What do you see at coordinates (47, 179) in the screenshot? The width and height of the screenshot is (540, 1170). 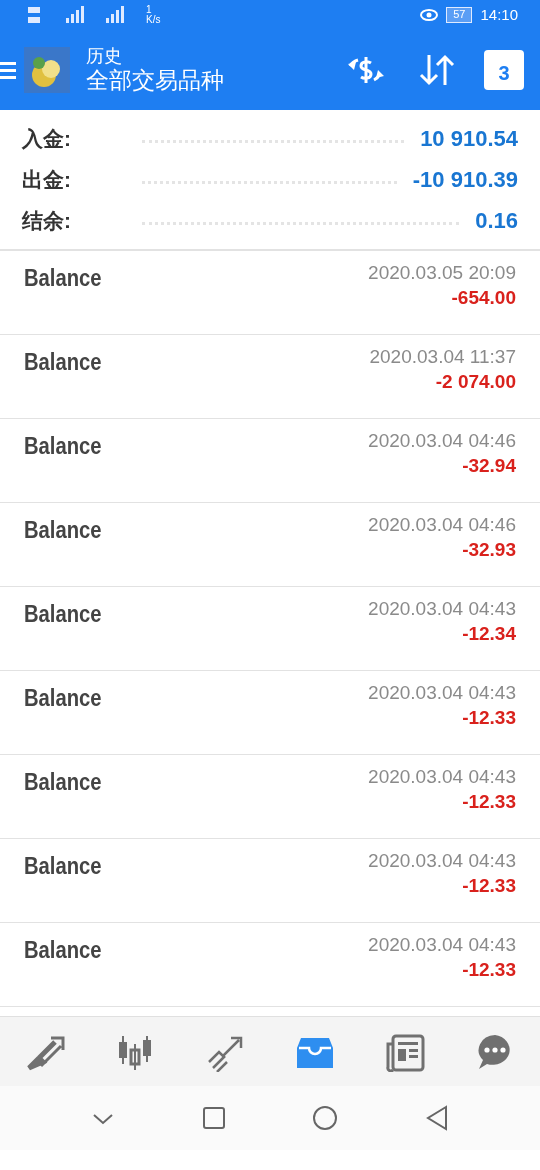 I see `summary-label: 出金:` at bounding box center [47, 179].